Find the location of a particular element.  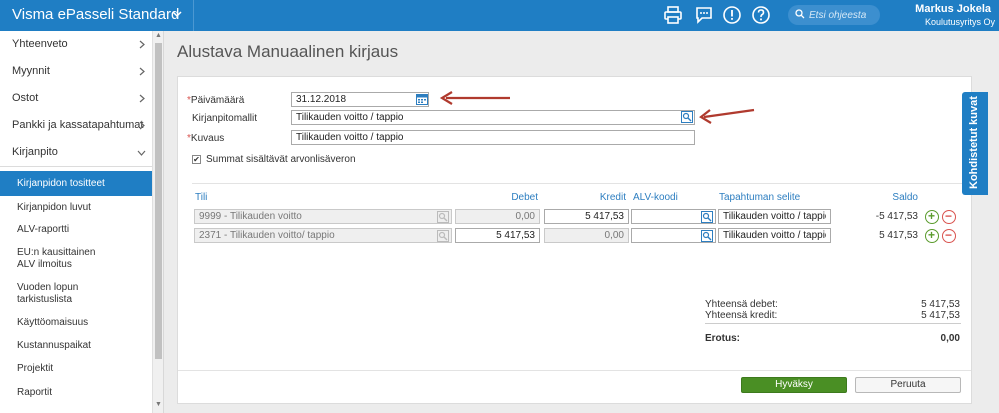

vat-included-label: Summat sisältävät arvonlisäveron is located at coordinates (281, 159).